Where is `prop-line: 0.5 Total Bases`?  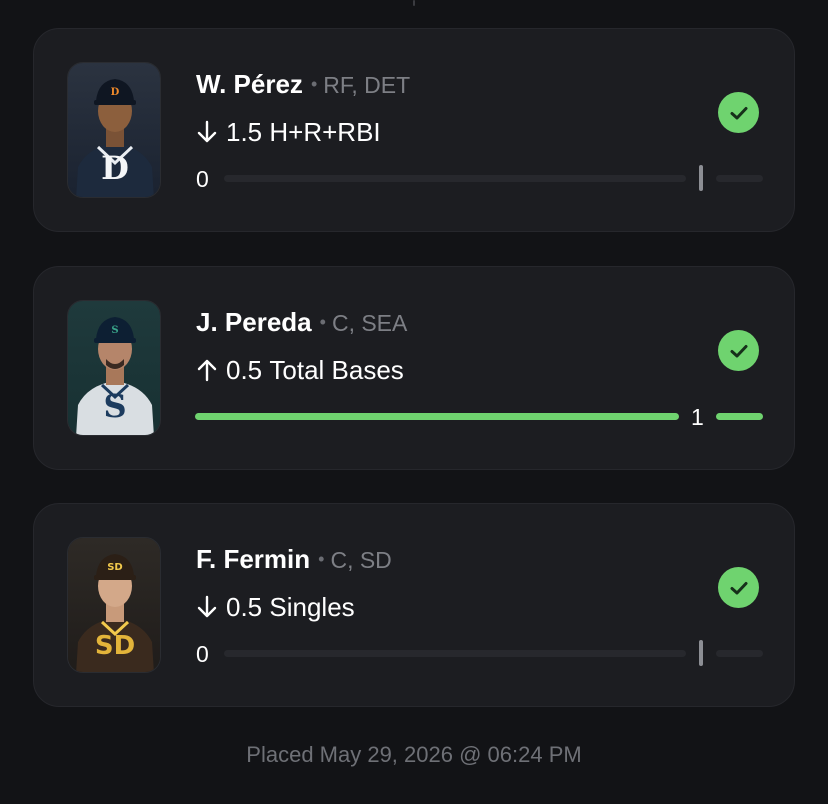
prop-line: 0.5 Total Bases is located at coordinates (299, 370).